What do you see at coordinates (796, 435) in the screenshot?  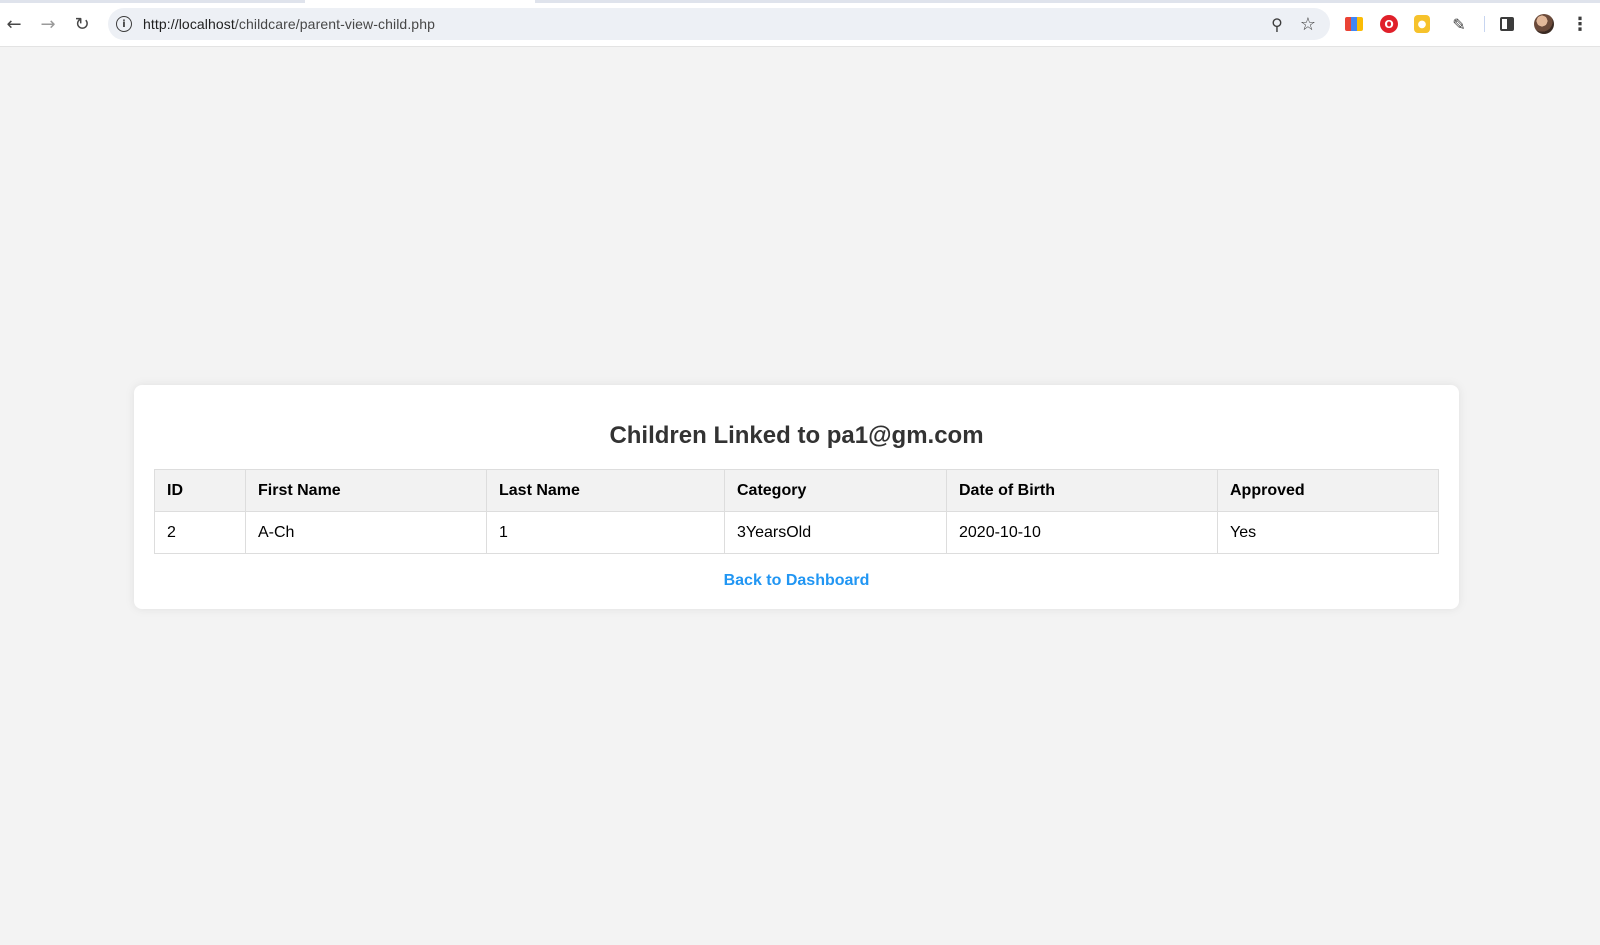 I see `page-title: Children Linked to pa1@gm.com` at bounding box center [796, 435].